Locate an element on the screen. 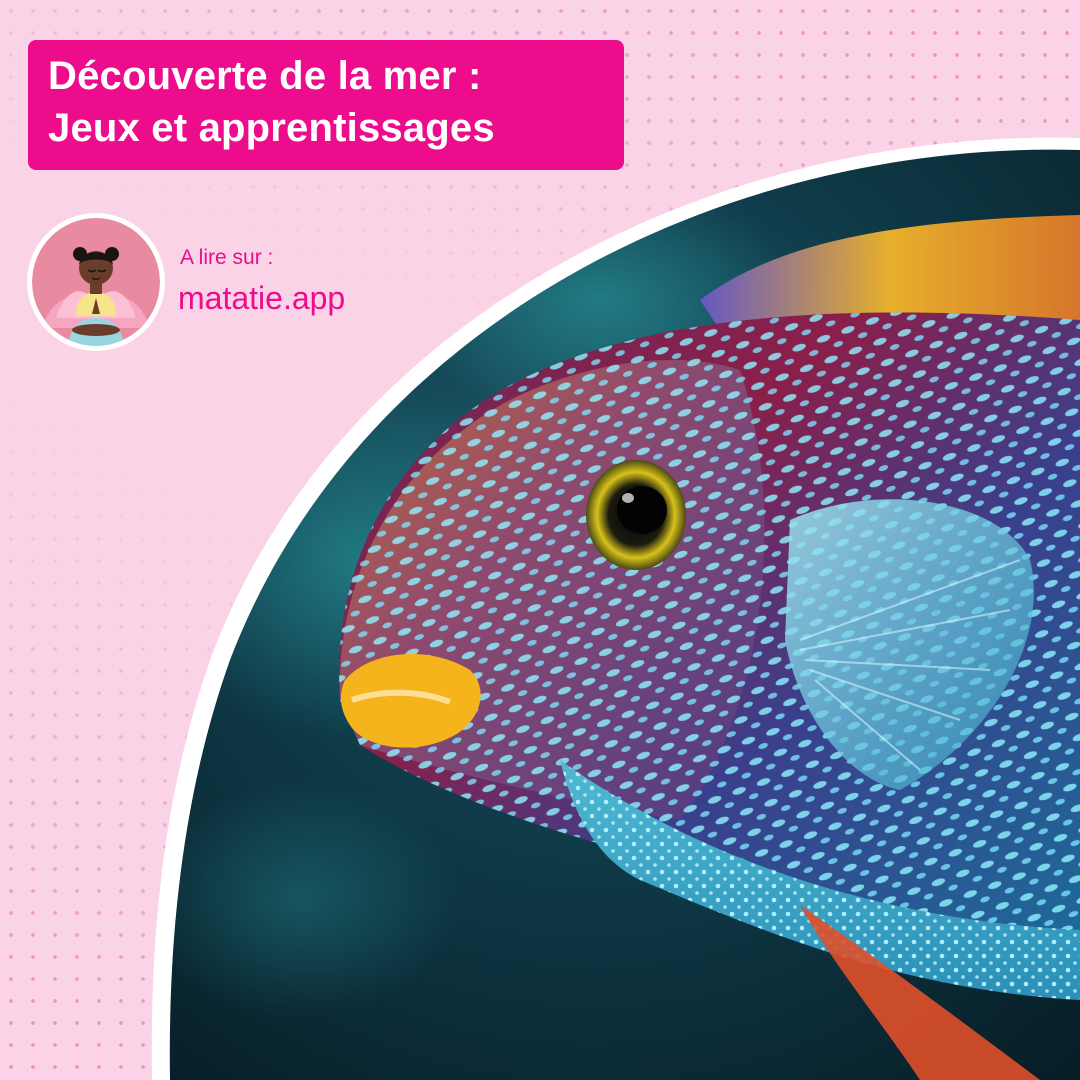  title-line-1: Découverte de la mer : is located at coordinates (265, 76).